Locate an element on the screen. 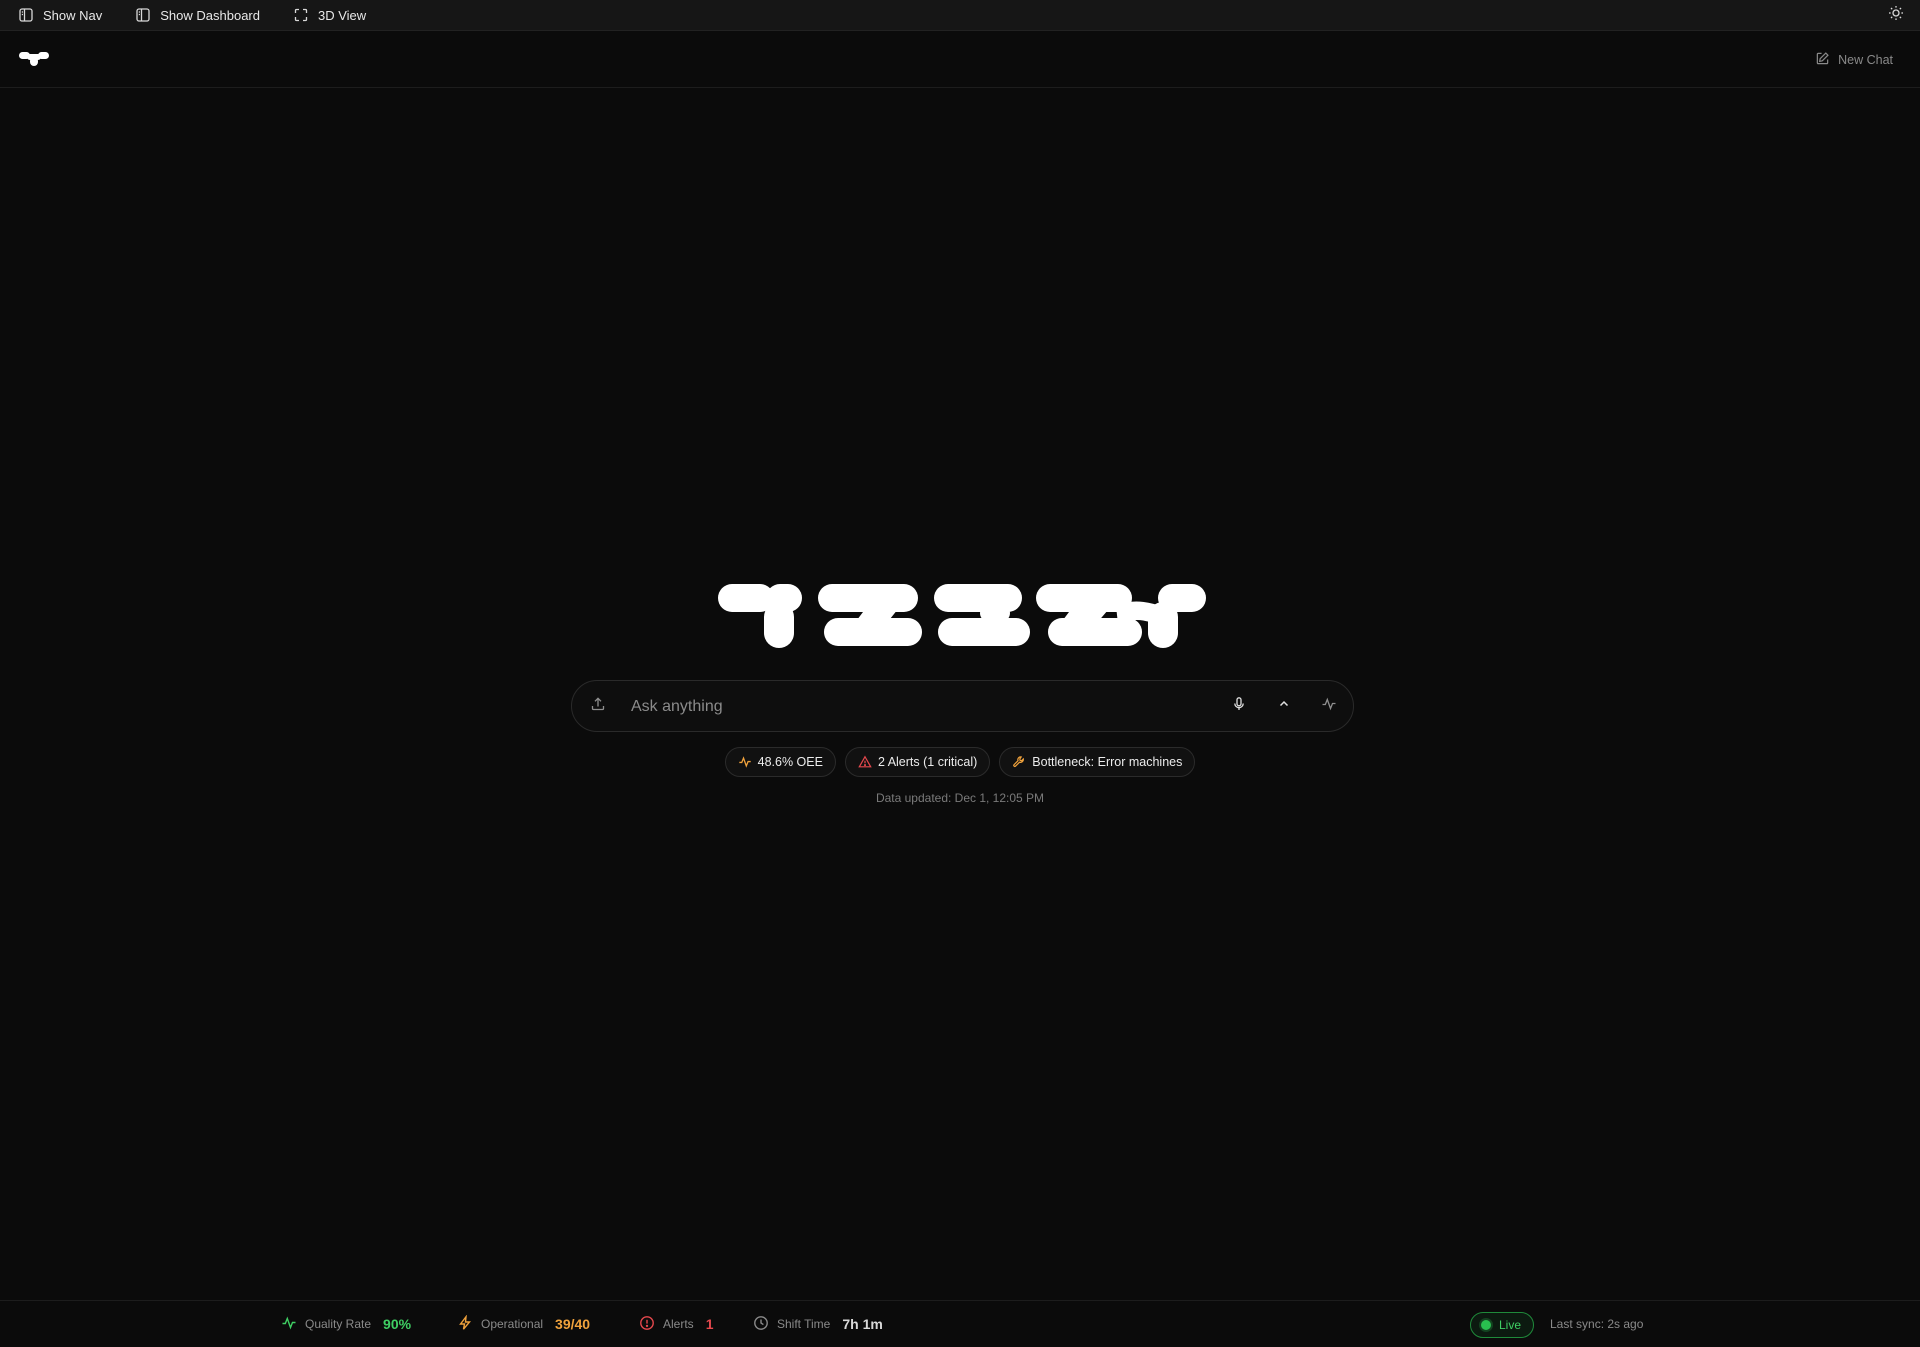  quality-rate-stat: Quality Rate 90% is located at coordinates (346, 1324).